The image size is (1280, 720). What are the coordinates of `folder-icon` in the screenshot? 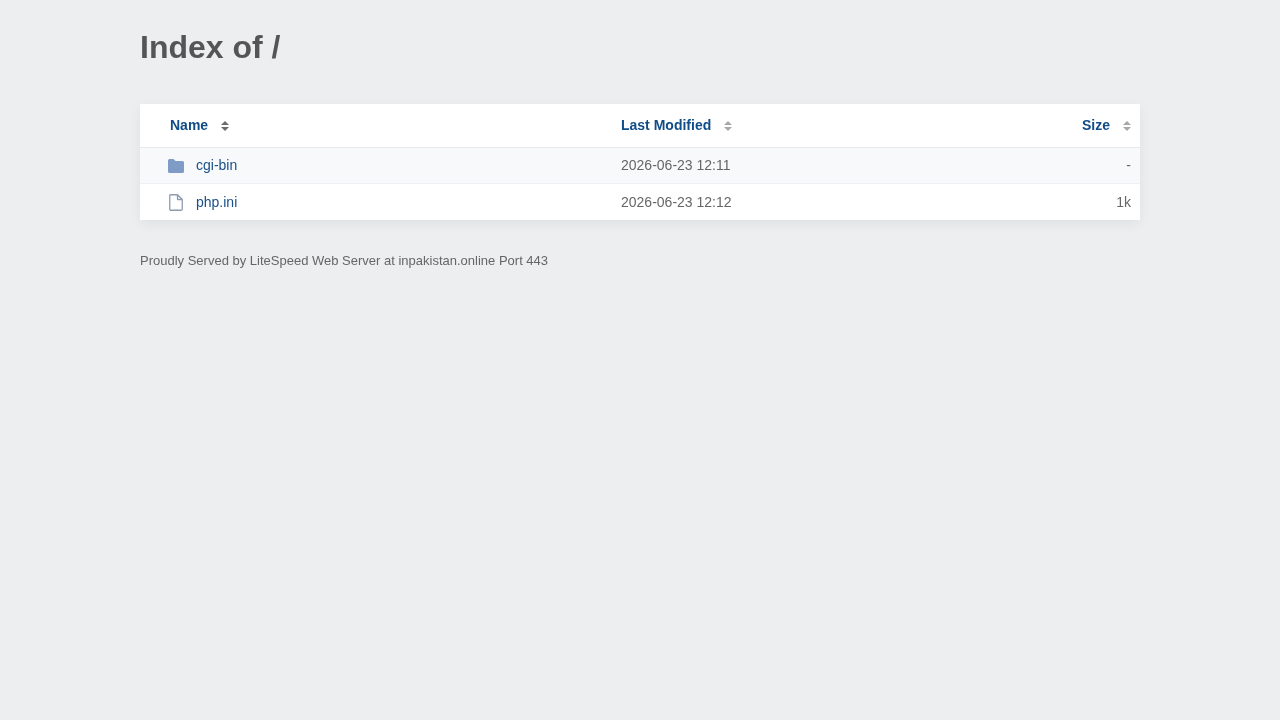 It's located at (176, 165).